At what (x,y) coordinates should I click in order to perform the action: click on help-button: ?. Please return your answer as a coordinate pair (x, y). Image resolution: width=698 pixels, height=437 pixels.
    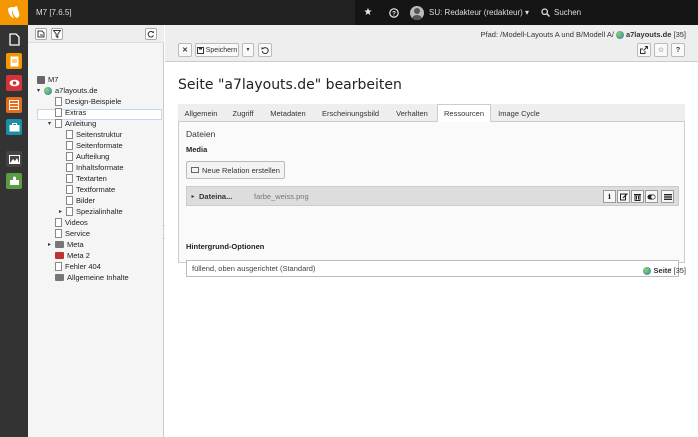
    Looking at the image, I should click on (678, 50).